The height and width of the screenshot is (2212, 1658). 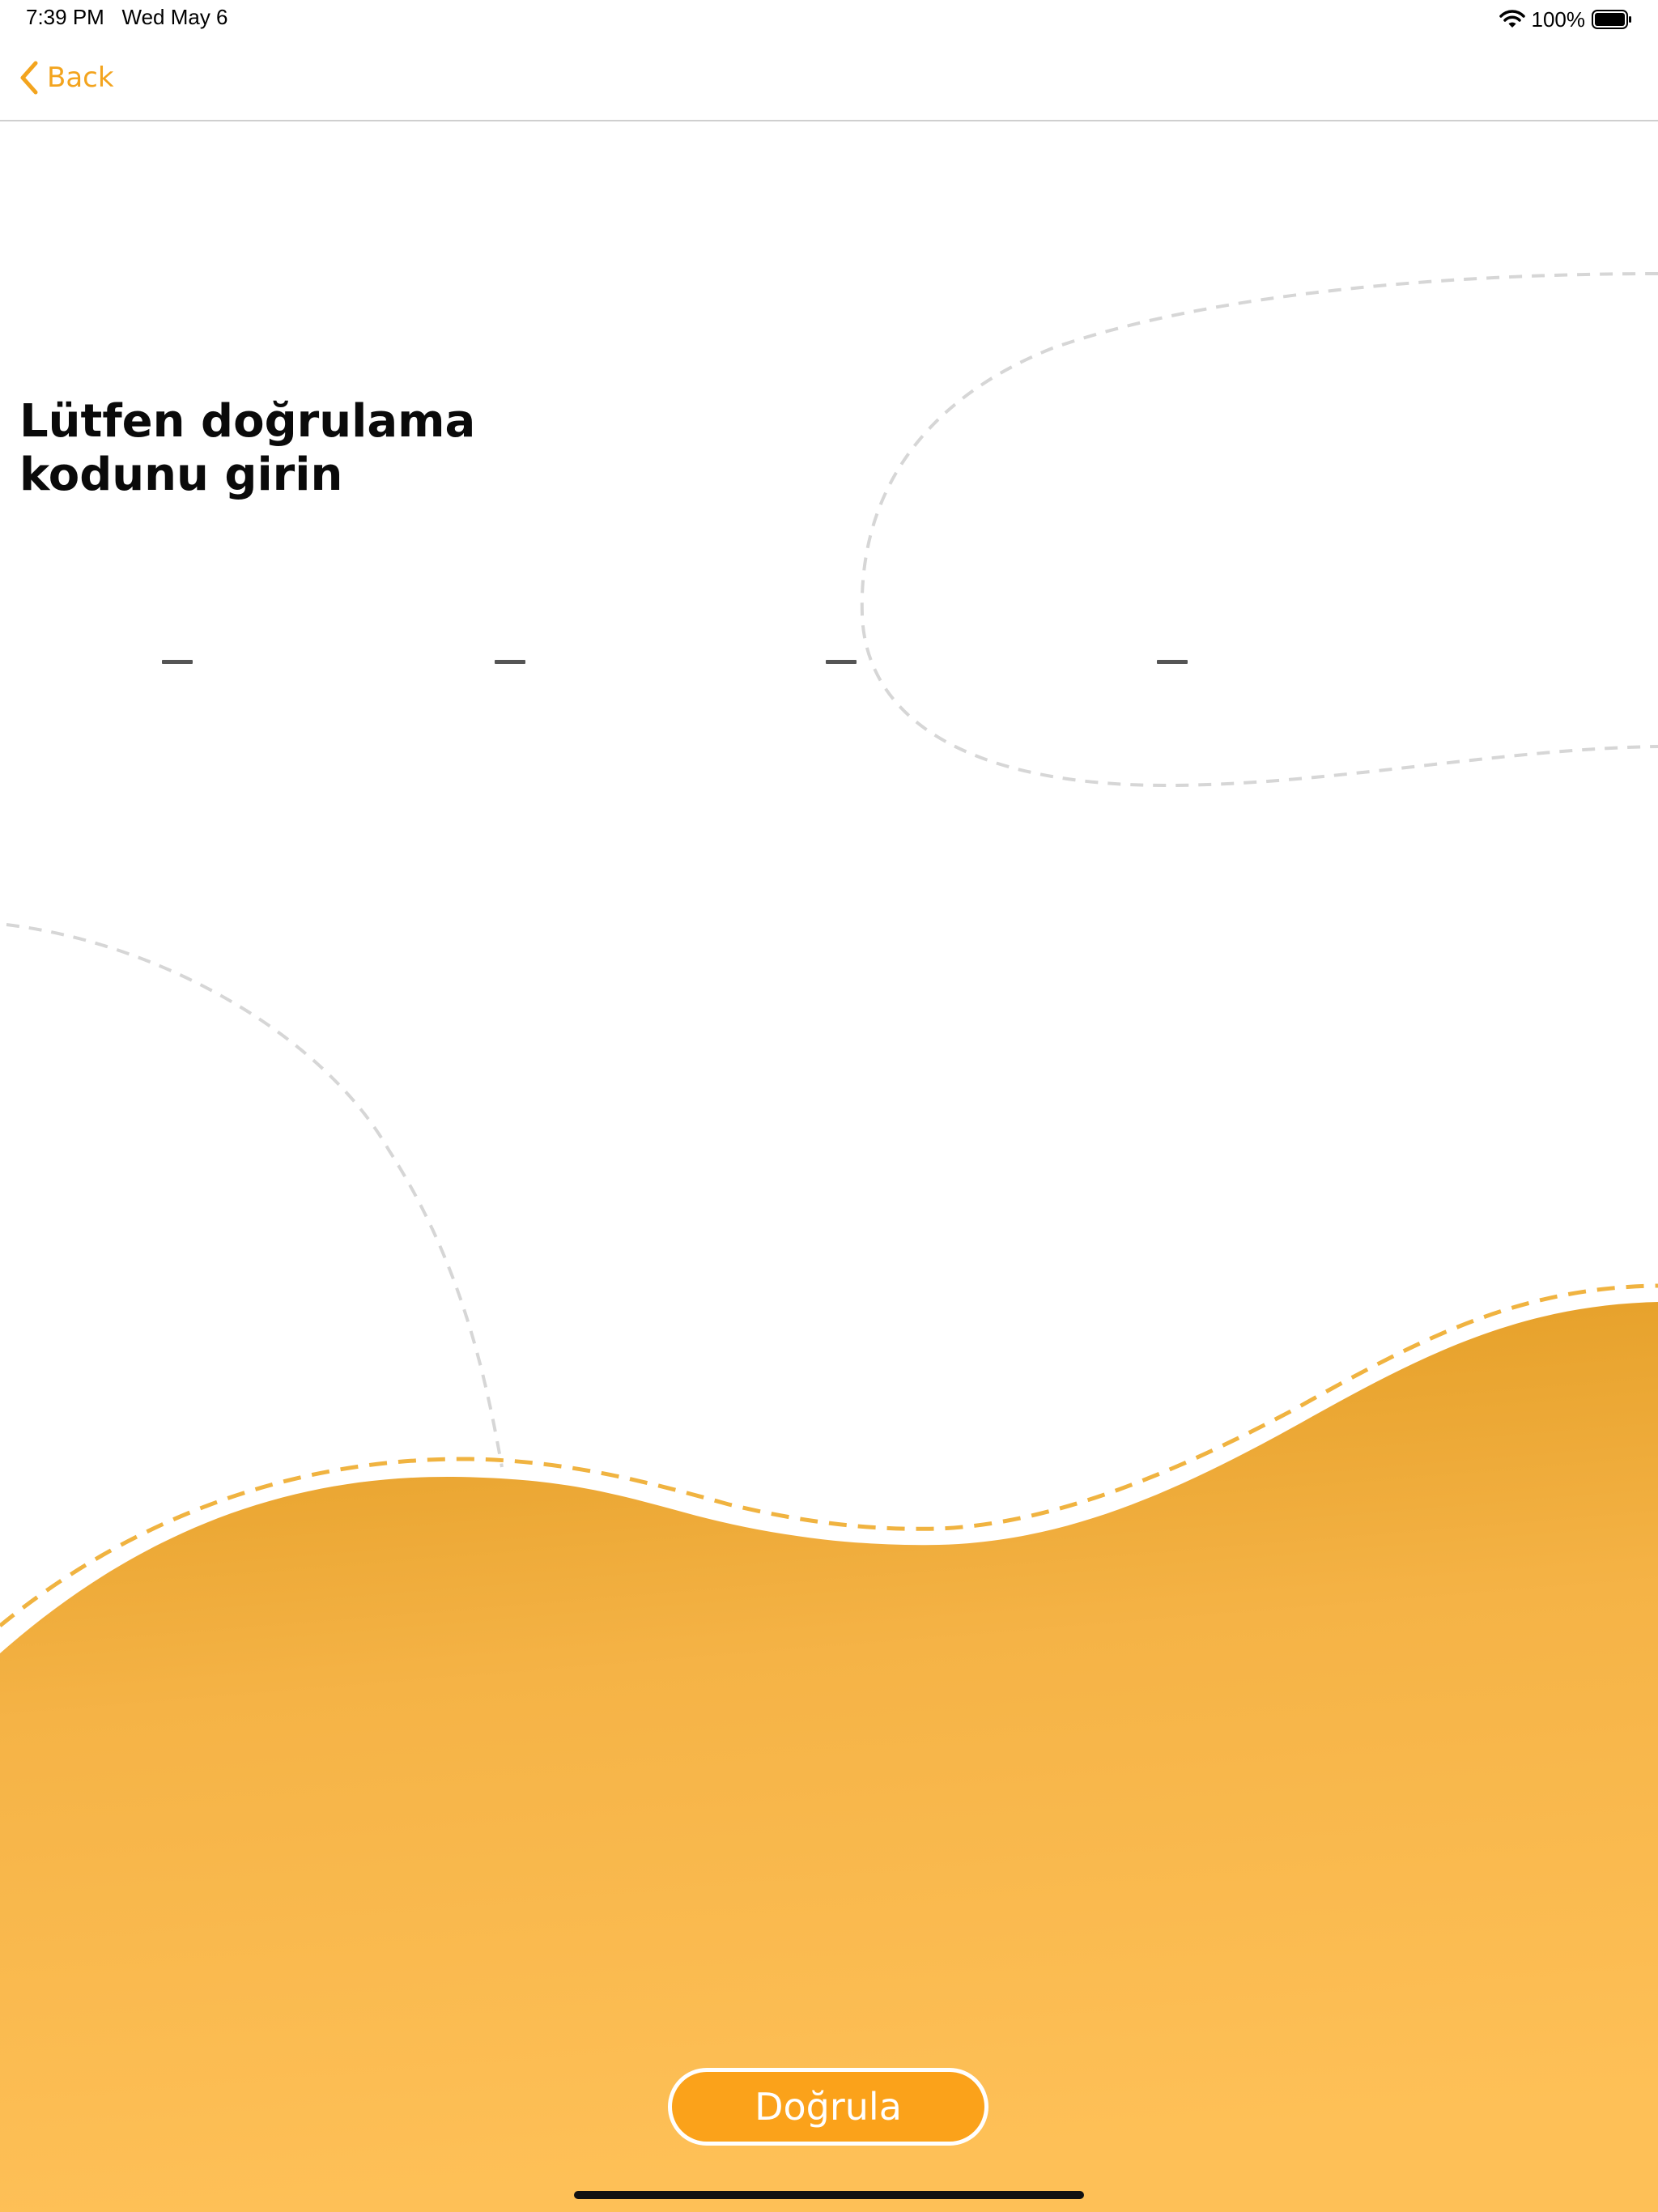 I want to click on status-bar: 7:39 PM Wed May 6 100%, so click(x=829, y=19).